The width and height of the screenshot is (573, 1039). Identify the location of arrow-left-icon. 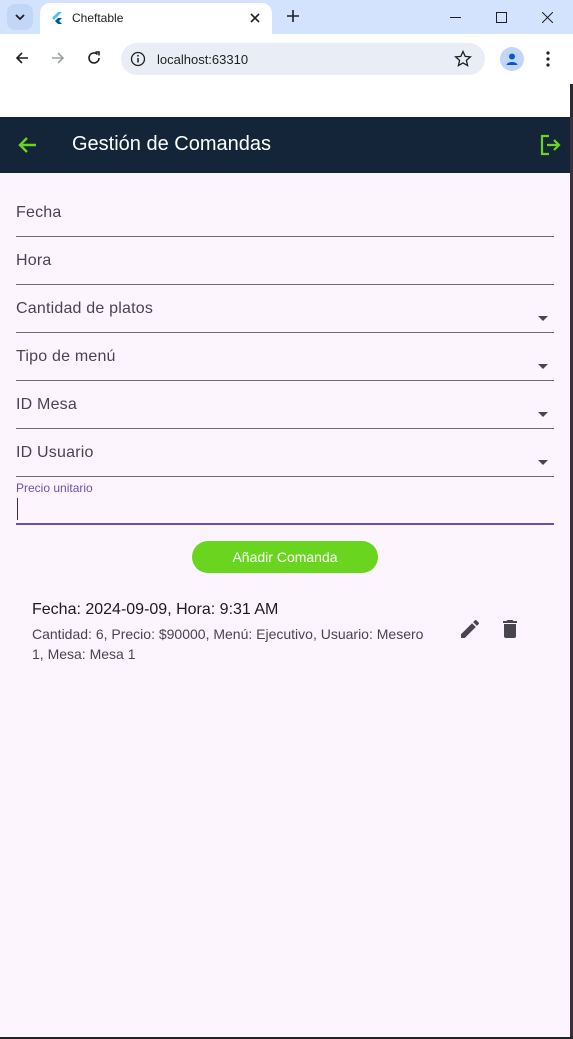
(21, 58).